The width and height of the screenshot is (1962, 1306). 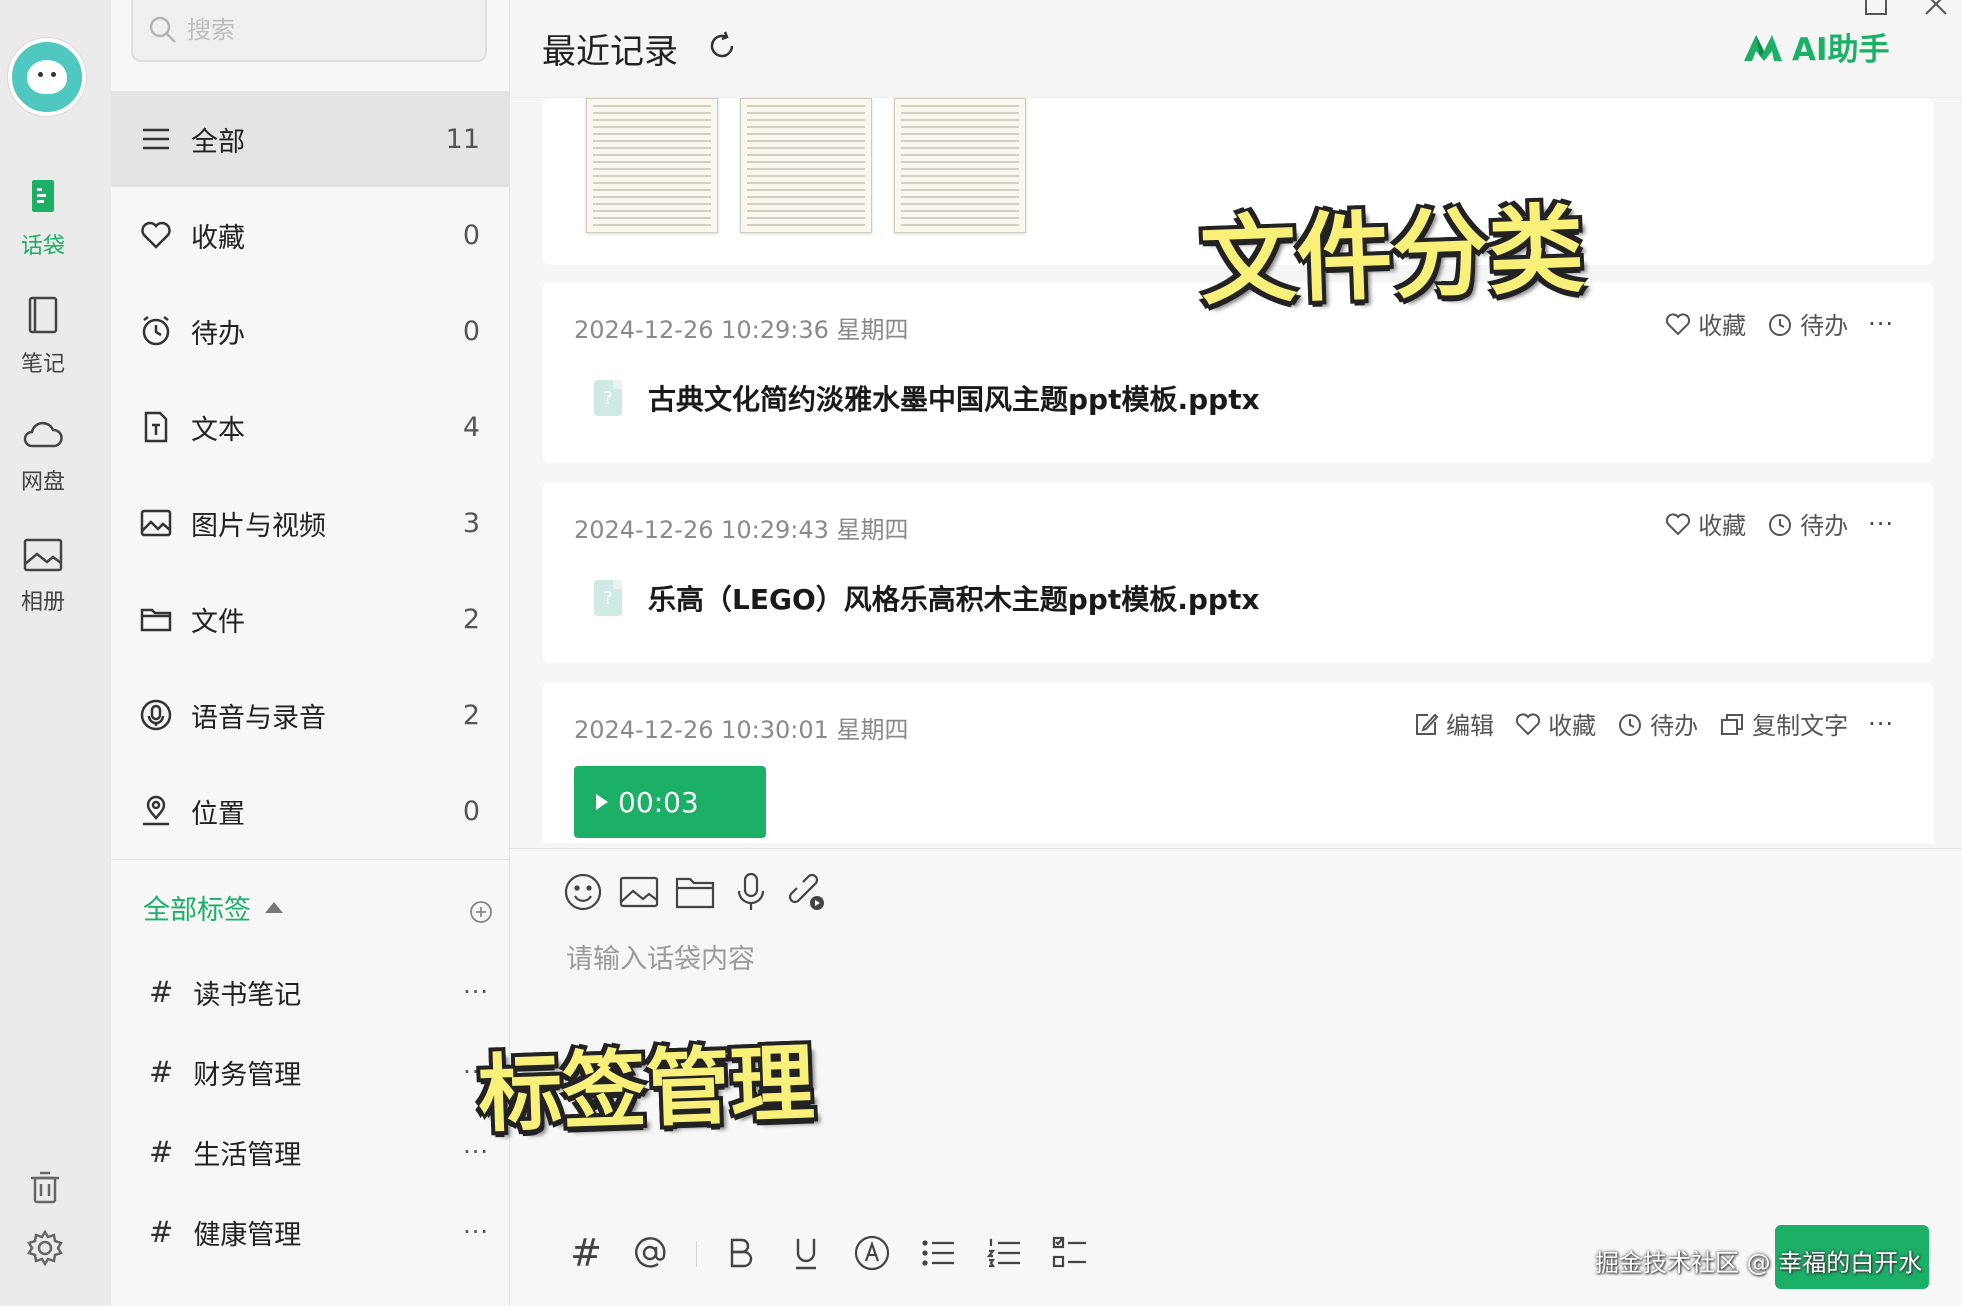 I want to click on maximize-icon, so click(x=1876, y=9).